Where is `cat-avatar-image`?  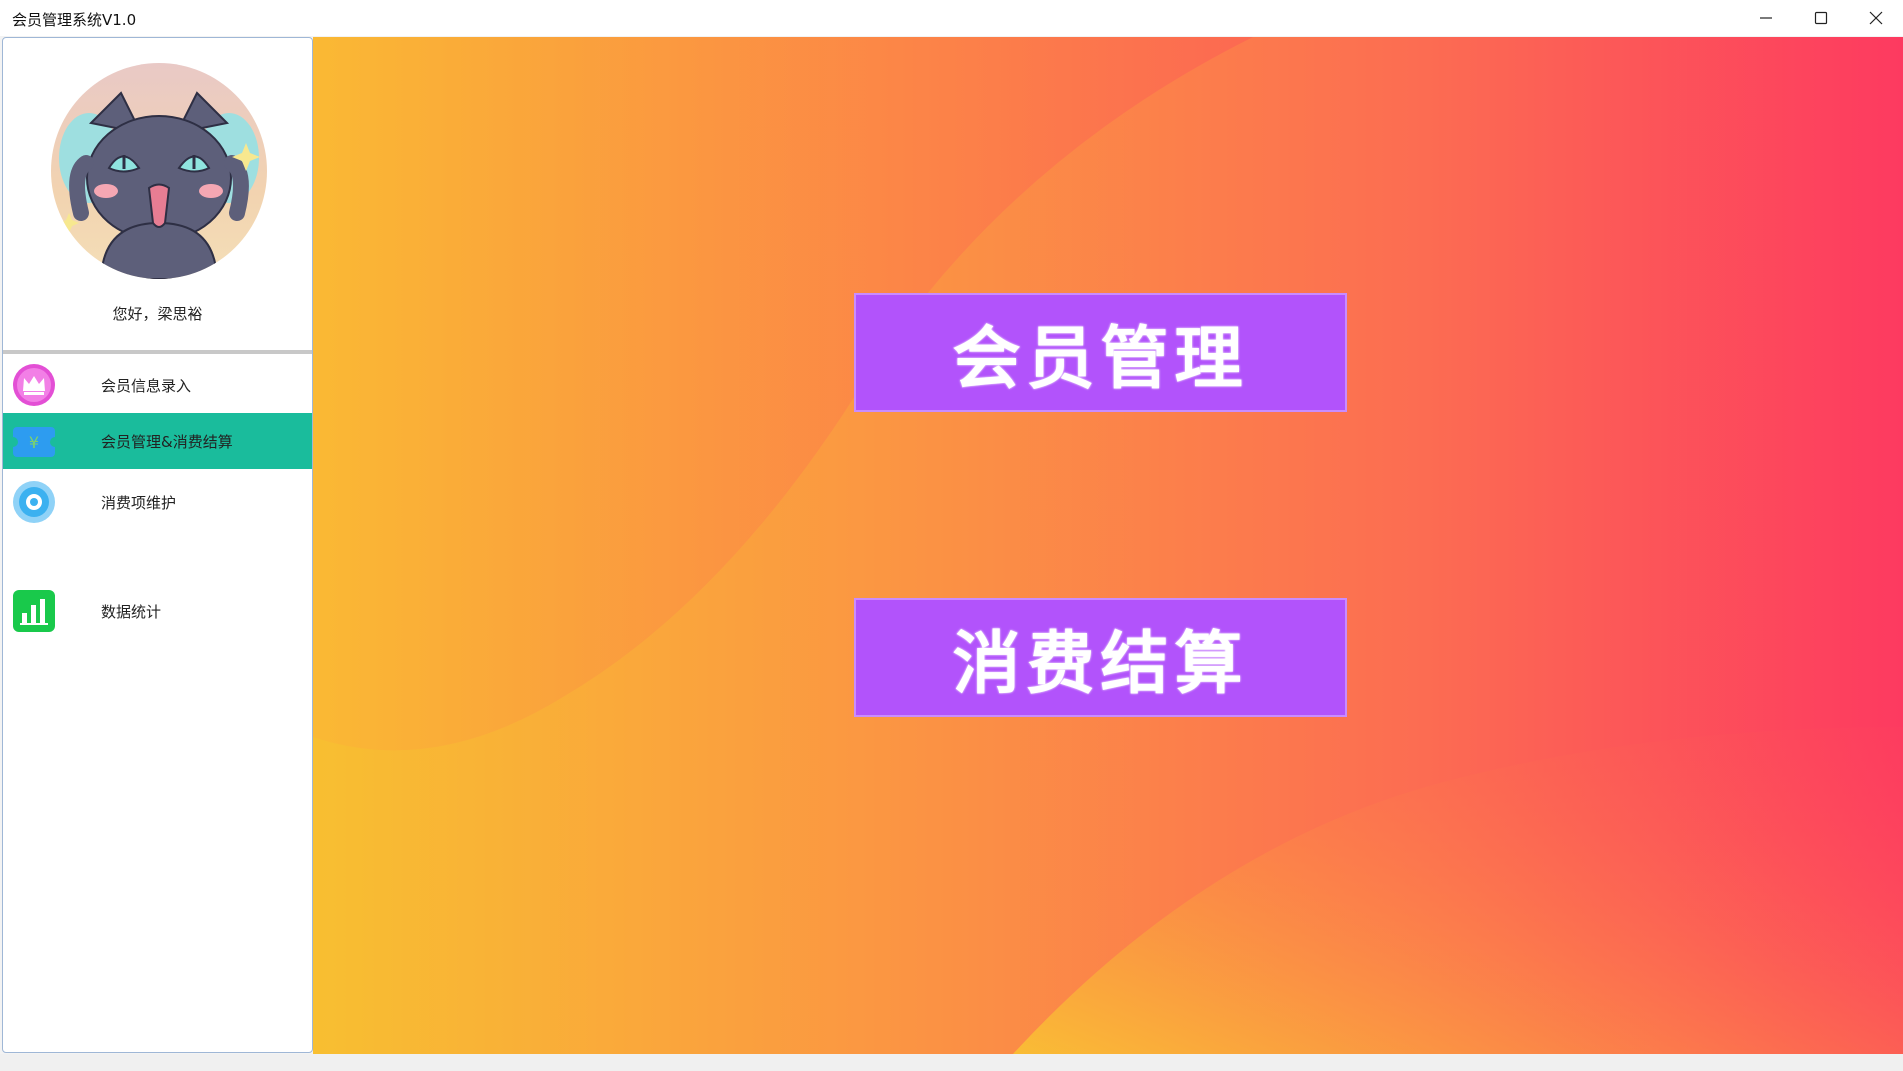 cat-avatar-image is located at coordinates (159, 185).